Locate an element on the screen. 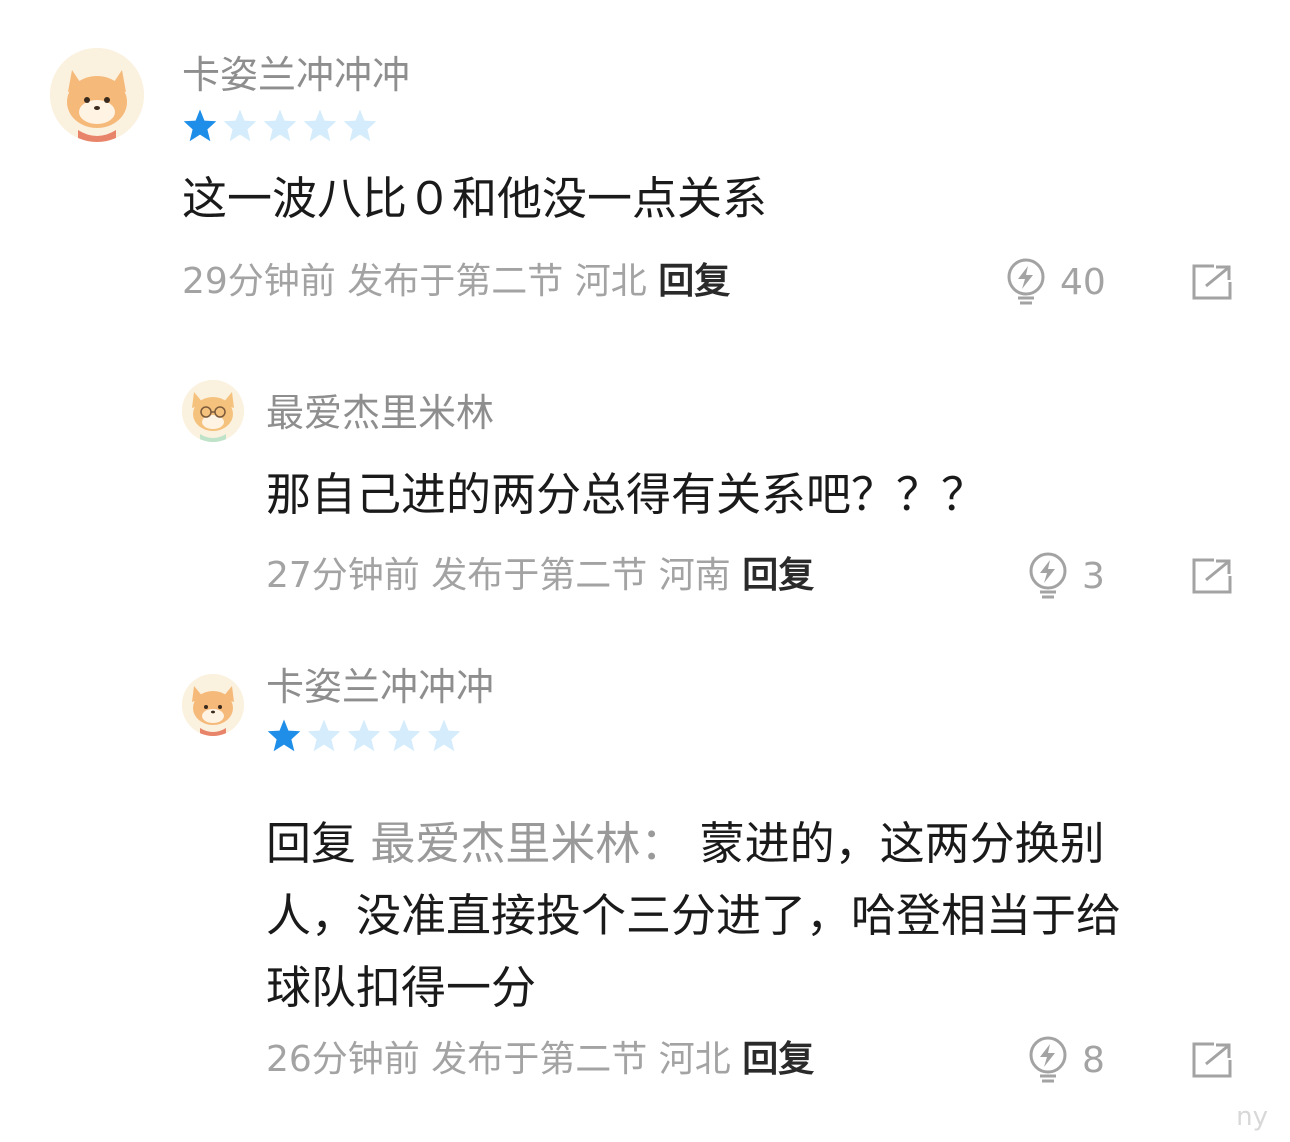  reply-target-username: 最爱杰里米林： is located at coordinates (527, 843).